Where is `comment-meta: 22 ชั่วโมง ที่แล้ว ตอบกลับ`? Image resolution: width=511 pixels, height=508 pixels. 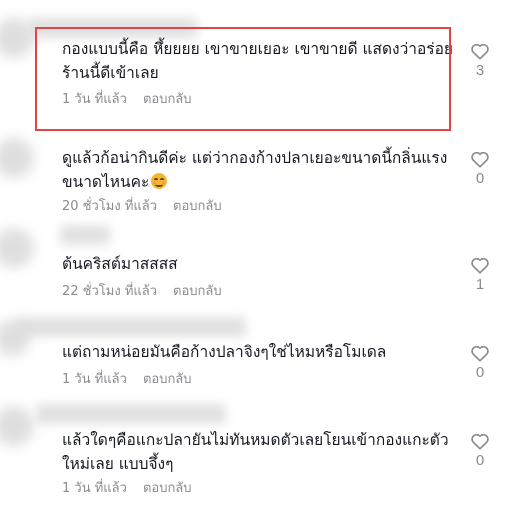 comment-meta: 22 ชั่วโมง ที่แล้ว ตอบกลับ is located at coordinates (142, 290).